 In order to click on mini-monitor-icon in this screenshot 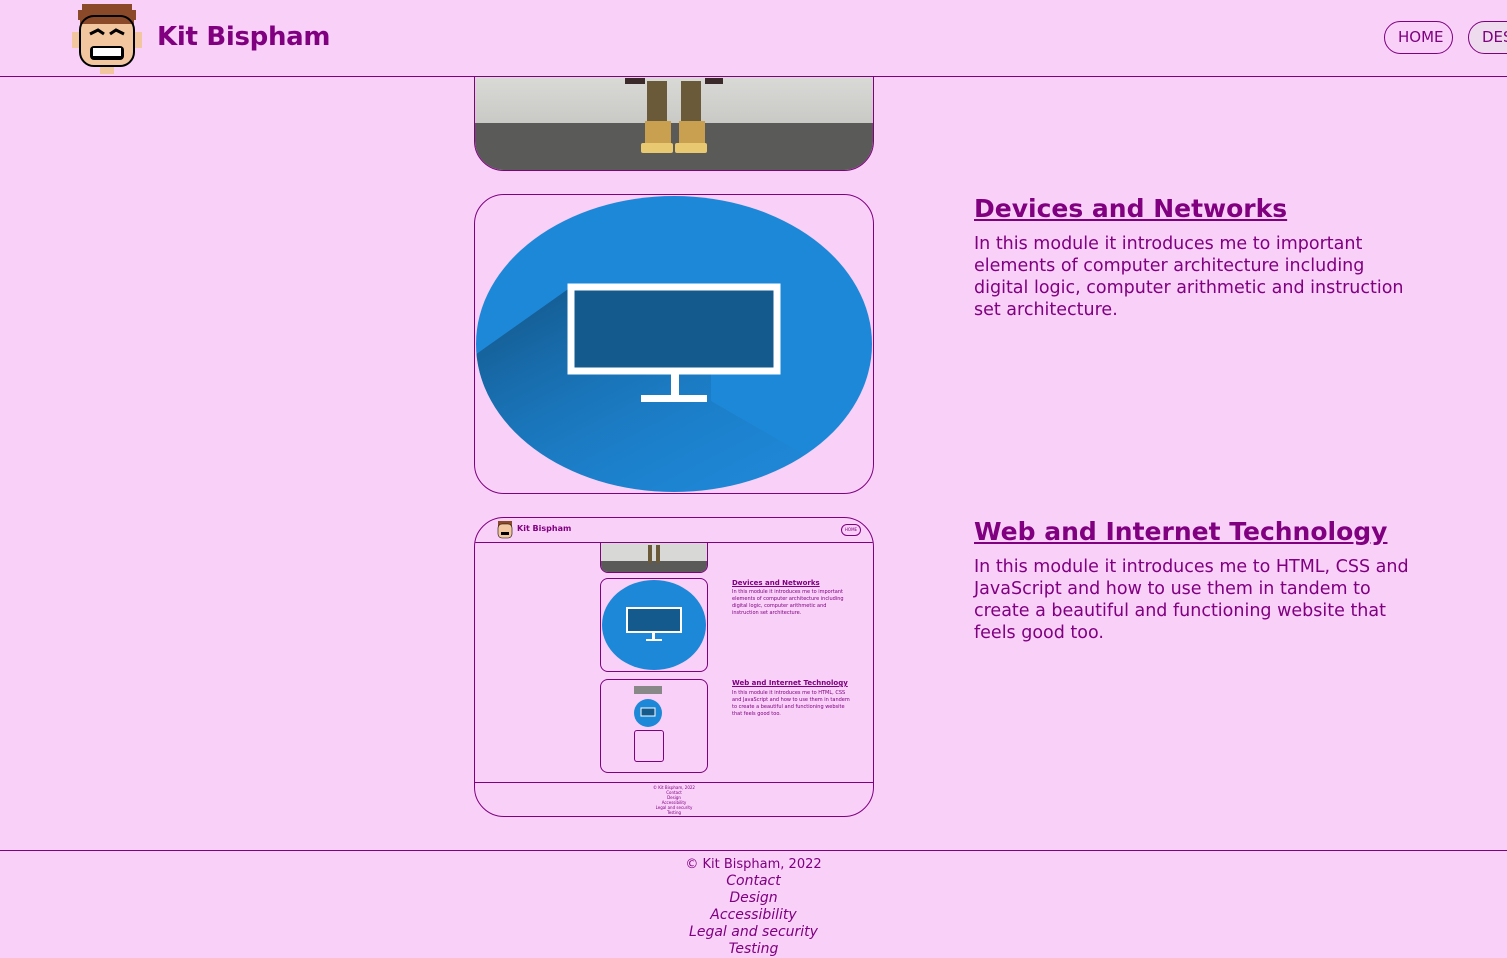, I will do `click(654, 625)`.